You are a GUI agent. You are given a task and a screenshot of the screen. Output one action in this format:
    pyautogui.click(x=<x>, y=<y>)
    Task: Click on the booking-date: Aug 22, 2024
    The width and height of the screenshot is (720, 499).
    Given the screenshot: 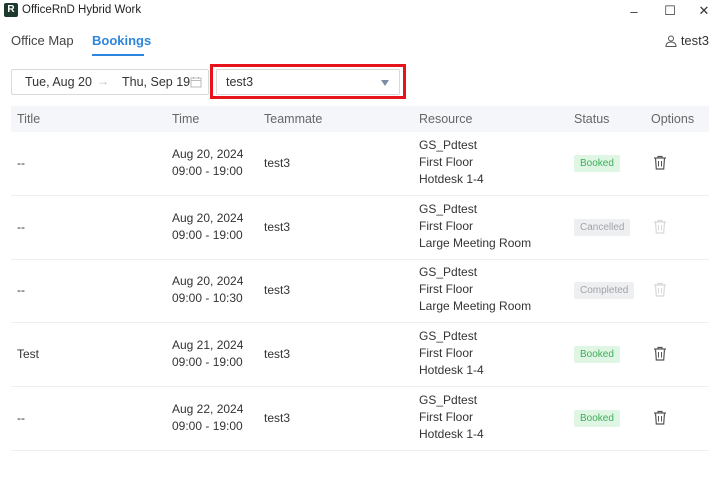 What is the action you would take?
    pyautogui.click(x=208, y=408)
    